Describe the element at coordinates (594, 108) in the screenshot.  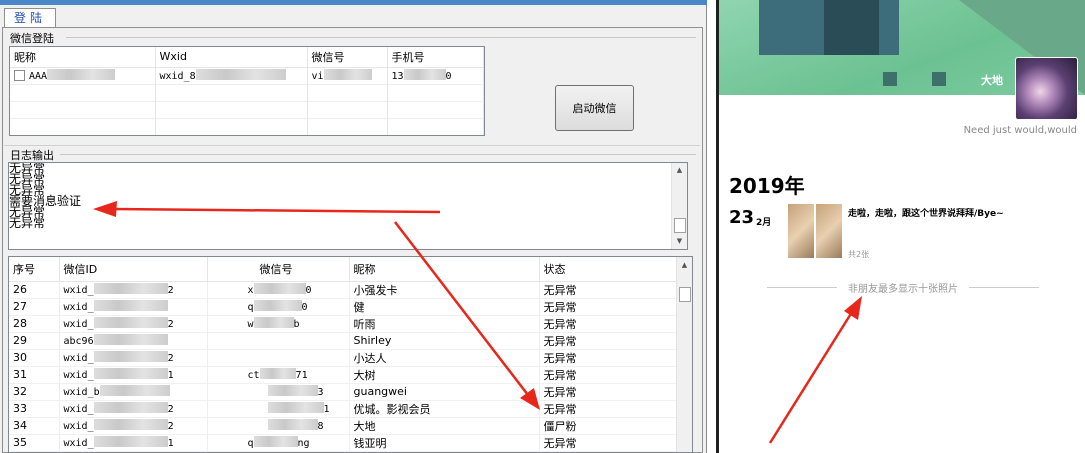
I see `start-wechat-button: 启动微信` at that location.